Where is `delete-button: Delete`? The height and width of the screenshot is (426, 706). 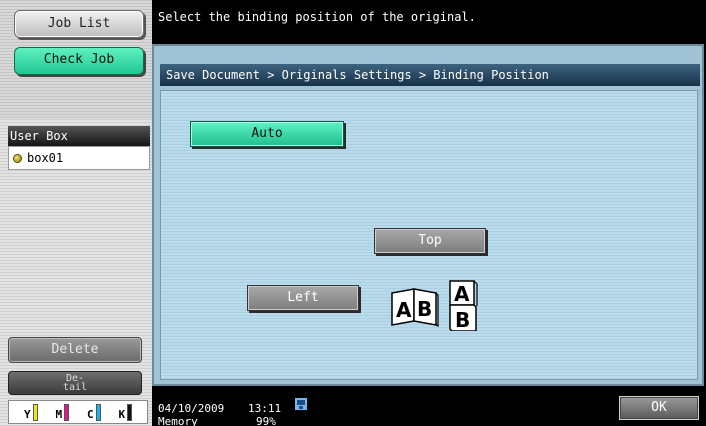
delete-button: Delete is located at coordinates (75, 350).